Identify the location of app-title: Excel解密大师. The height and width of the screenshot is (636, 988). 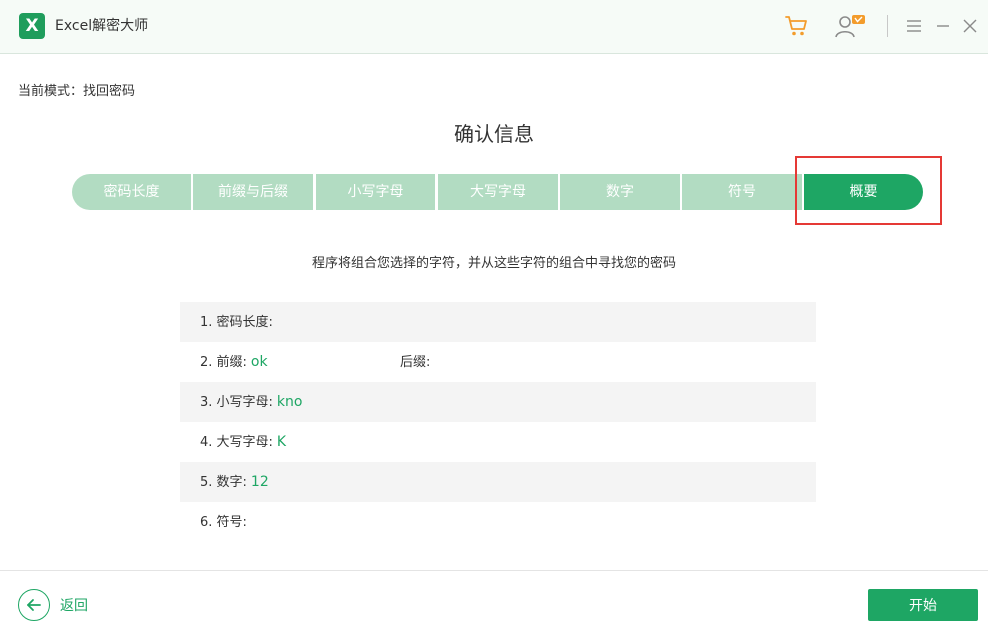
(102, 26).